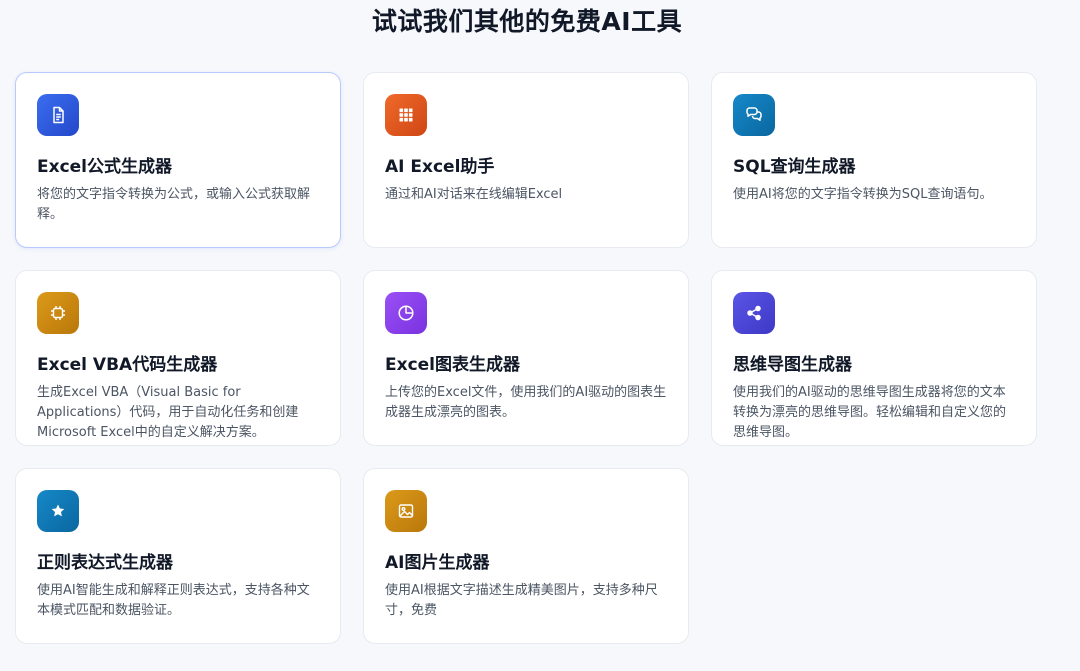  I want to click on image-icon, so click(406, 511).